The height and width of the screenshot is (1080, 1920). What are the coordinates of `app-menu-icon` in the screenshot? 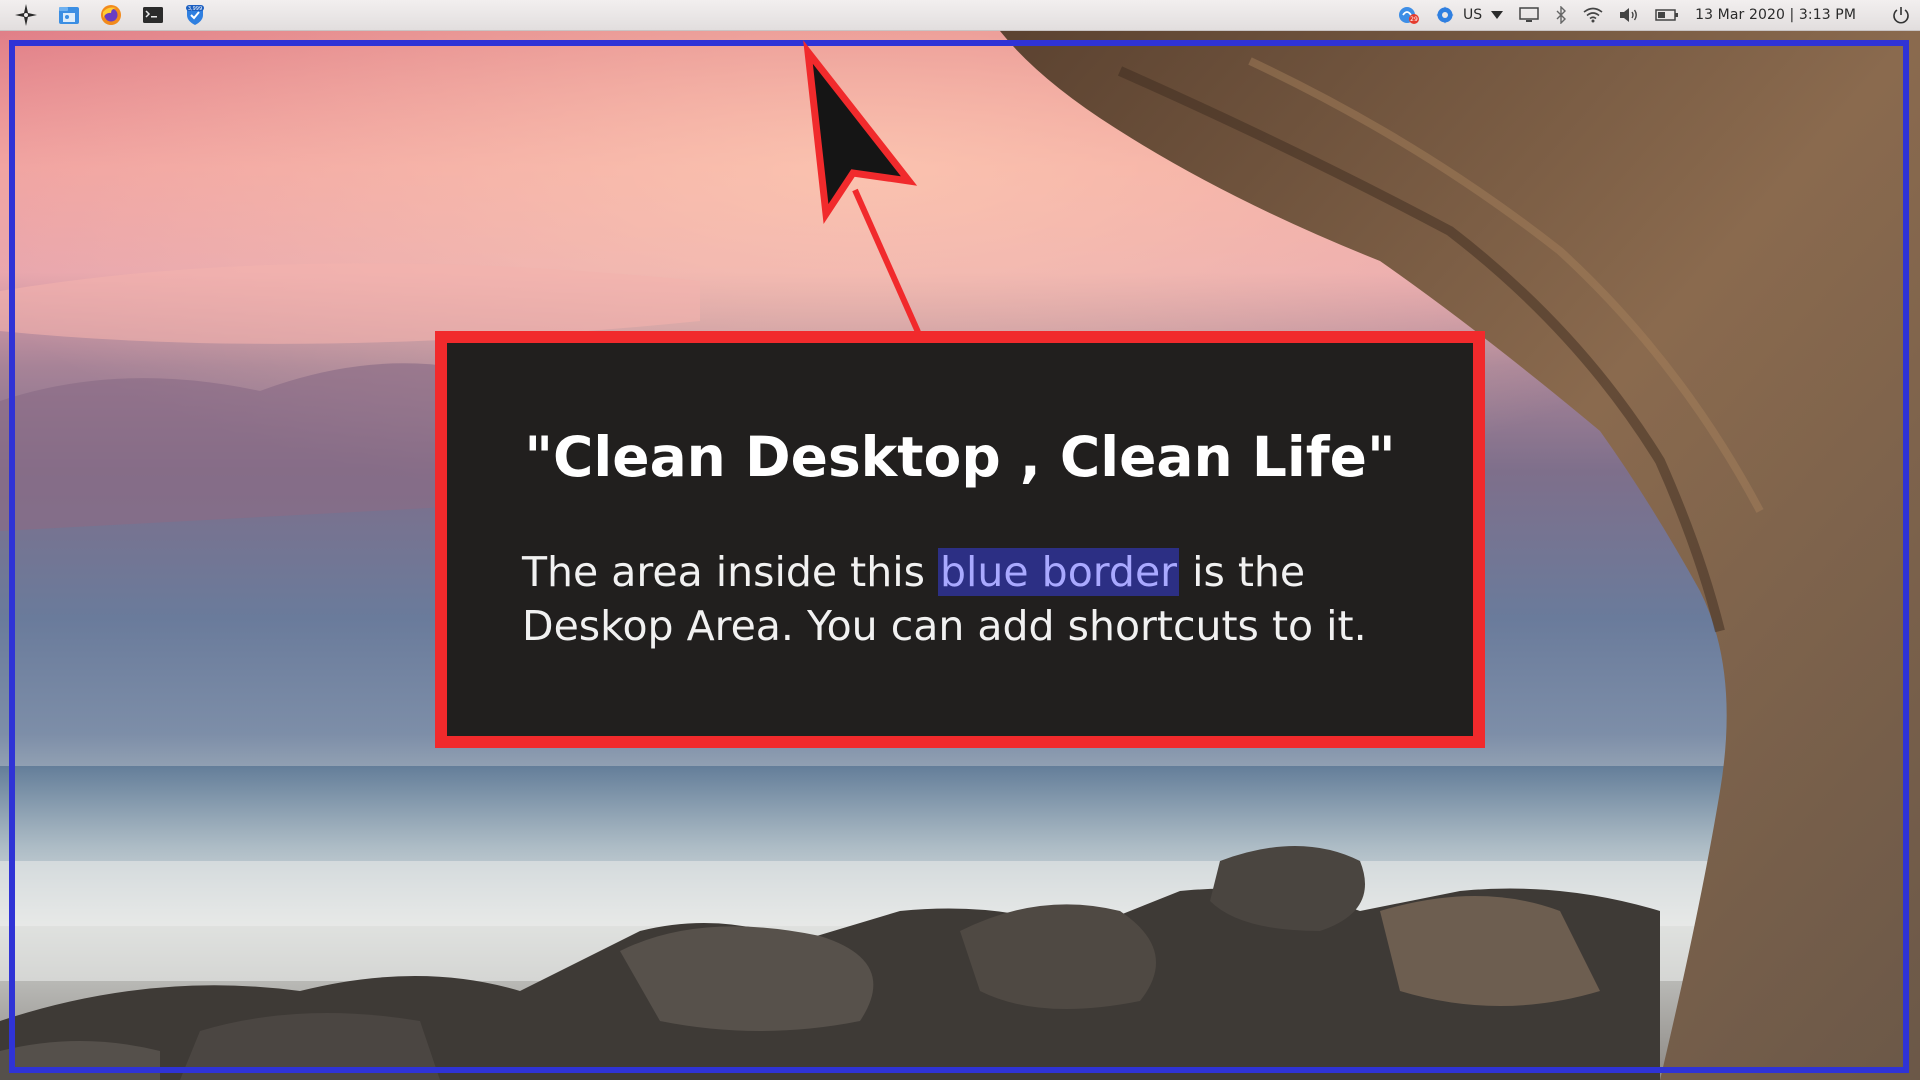 It's located at (26, 15).